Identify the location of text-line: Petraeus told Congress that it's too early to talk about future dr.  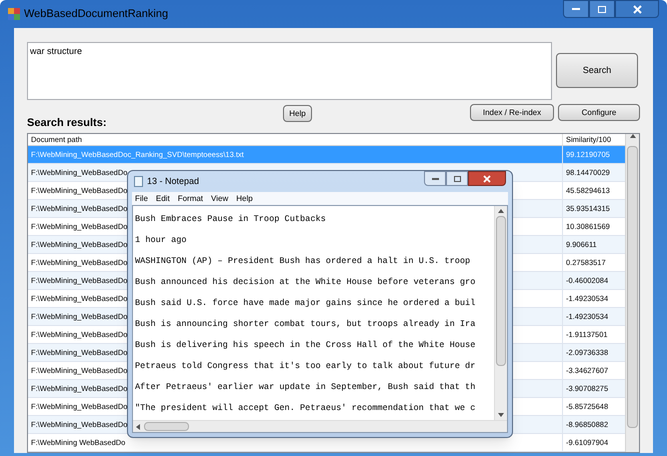
(305, 366).